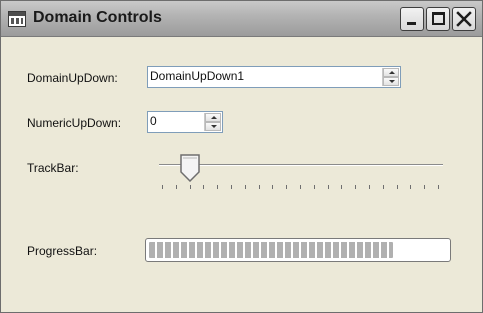 The image size is (483, 313). What do you see at coordinates (274, 77) in the screenshot?
I see `domain-updown: DomainUpDown1` at bounding box center [274, 77].